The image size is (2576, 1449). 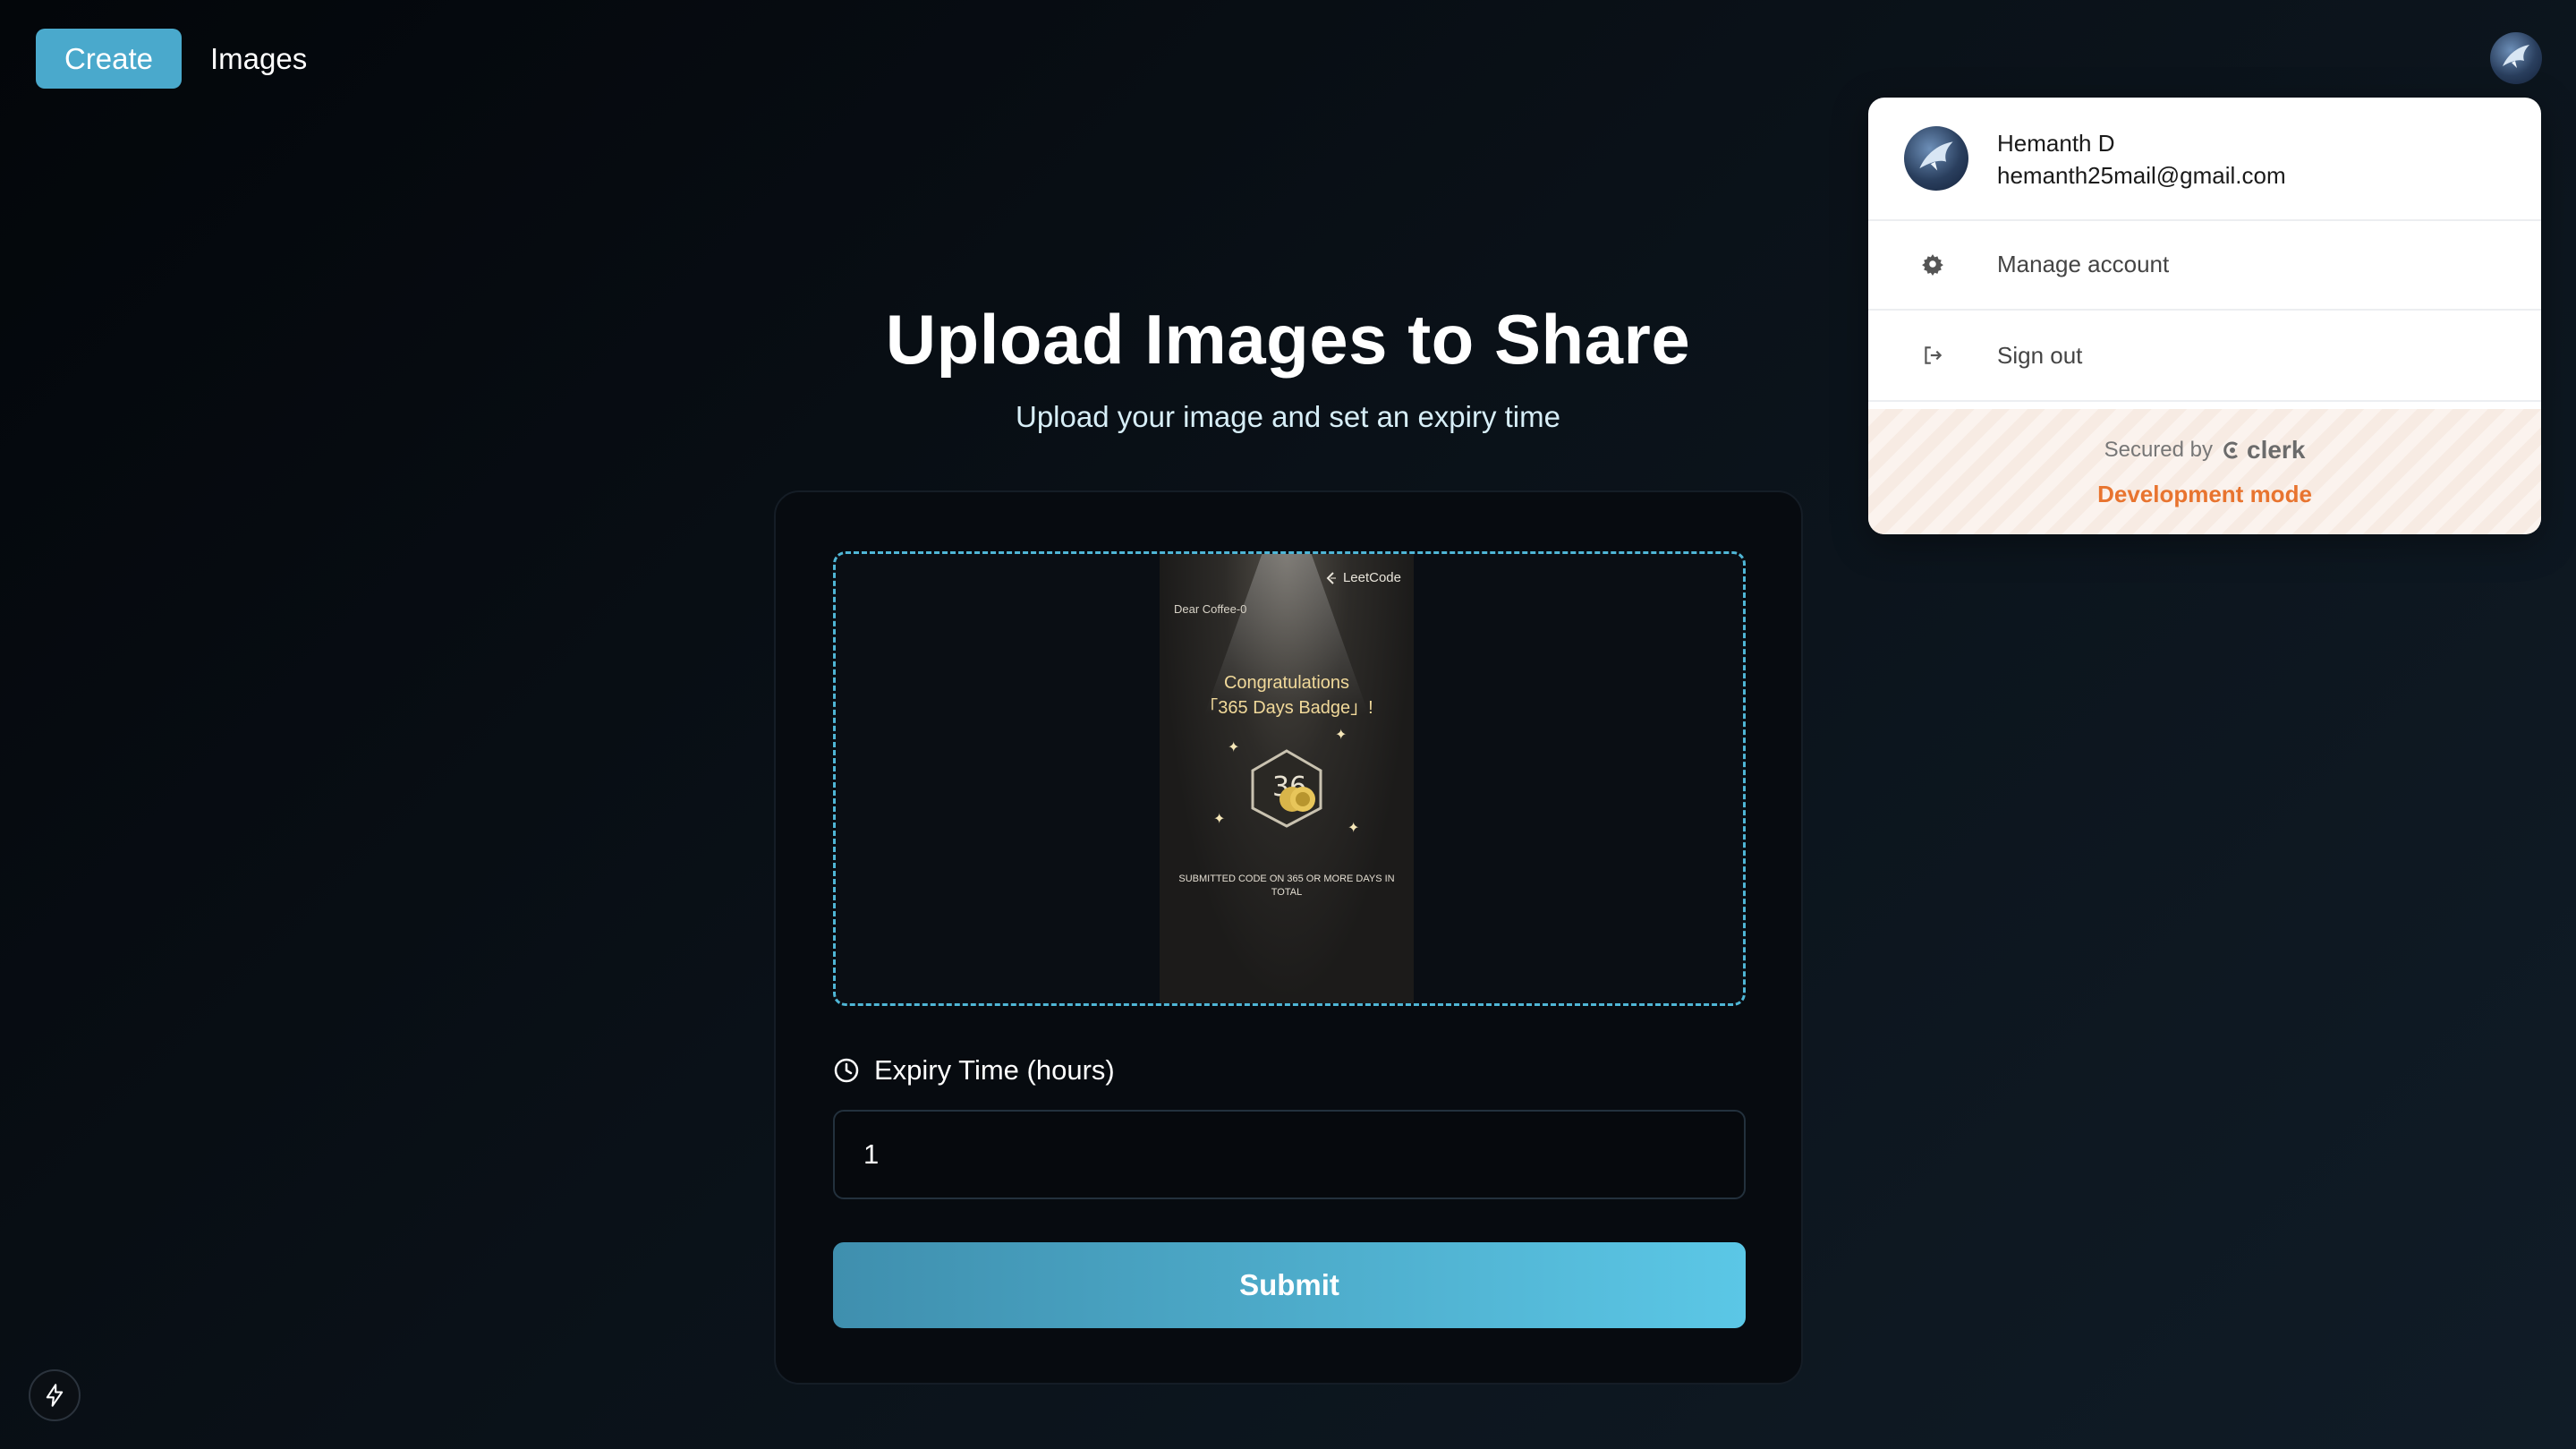 What do you see at coordinates (1932, 264) in the screenshot?
I see `gear-icon` at bounding box center [1932, 264].